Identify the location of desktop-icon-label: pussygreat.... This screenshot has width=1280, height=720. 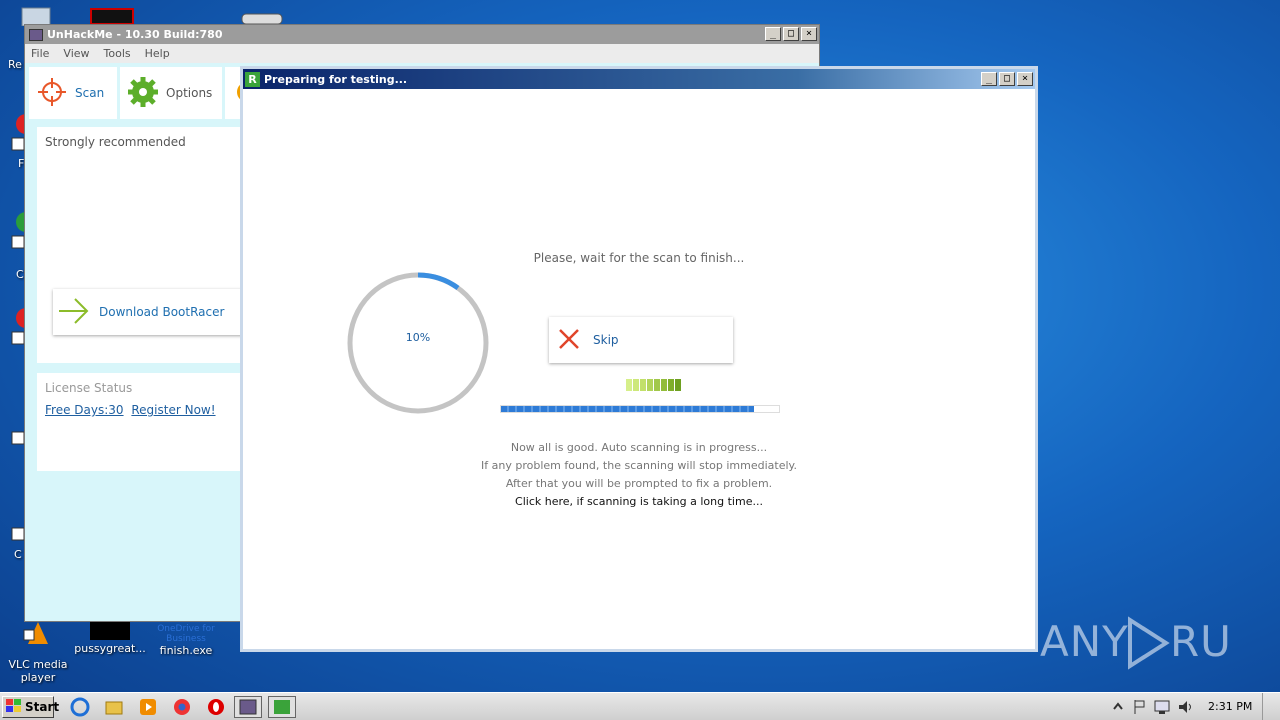
(110, 648).